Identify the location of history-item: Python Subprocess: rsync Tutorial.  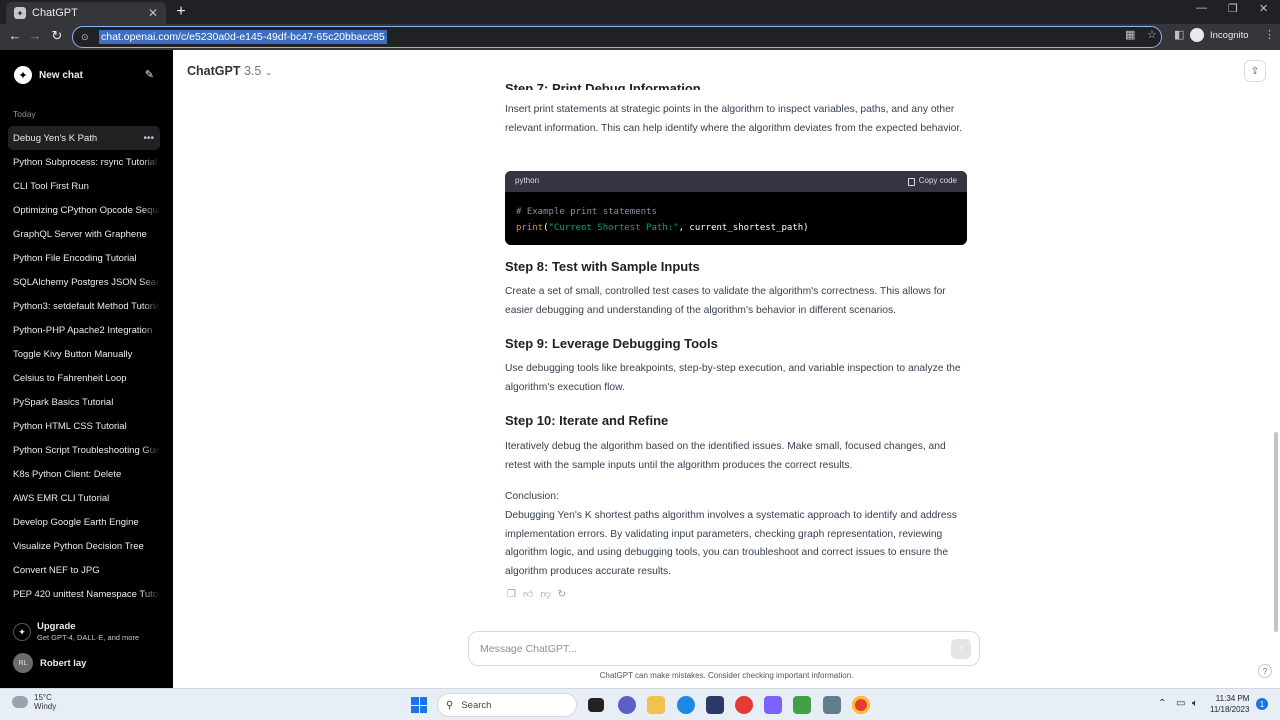
(84, 162).